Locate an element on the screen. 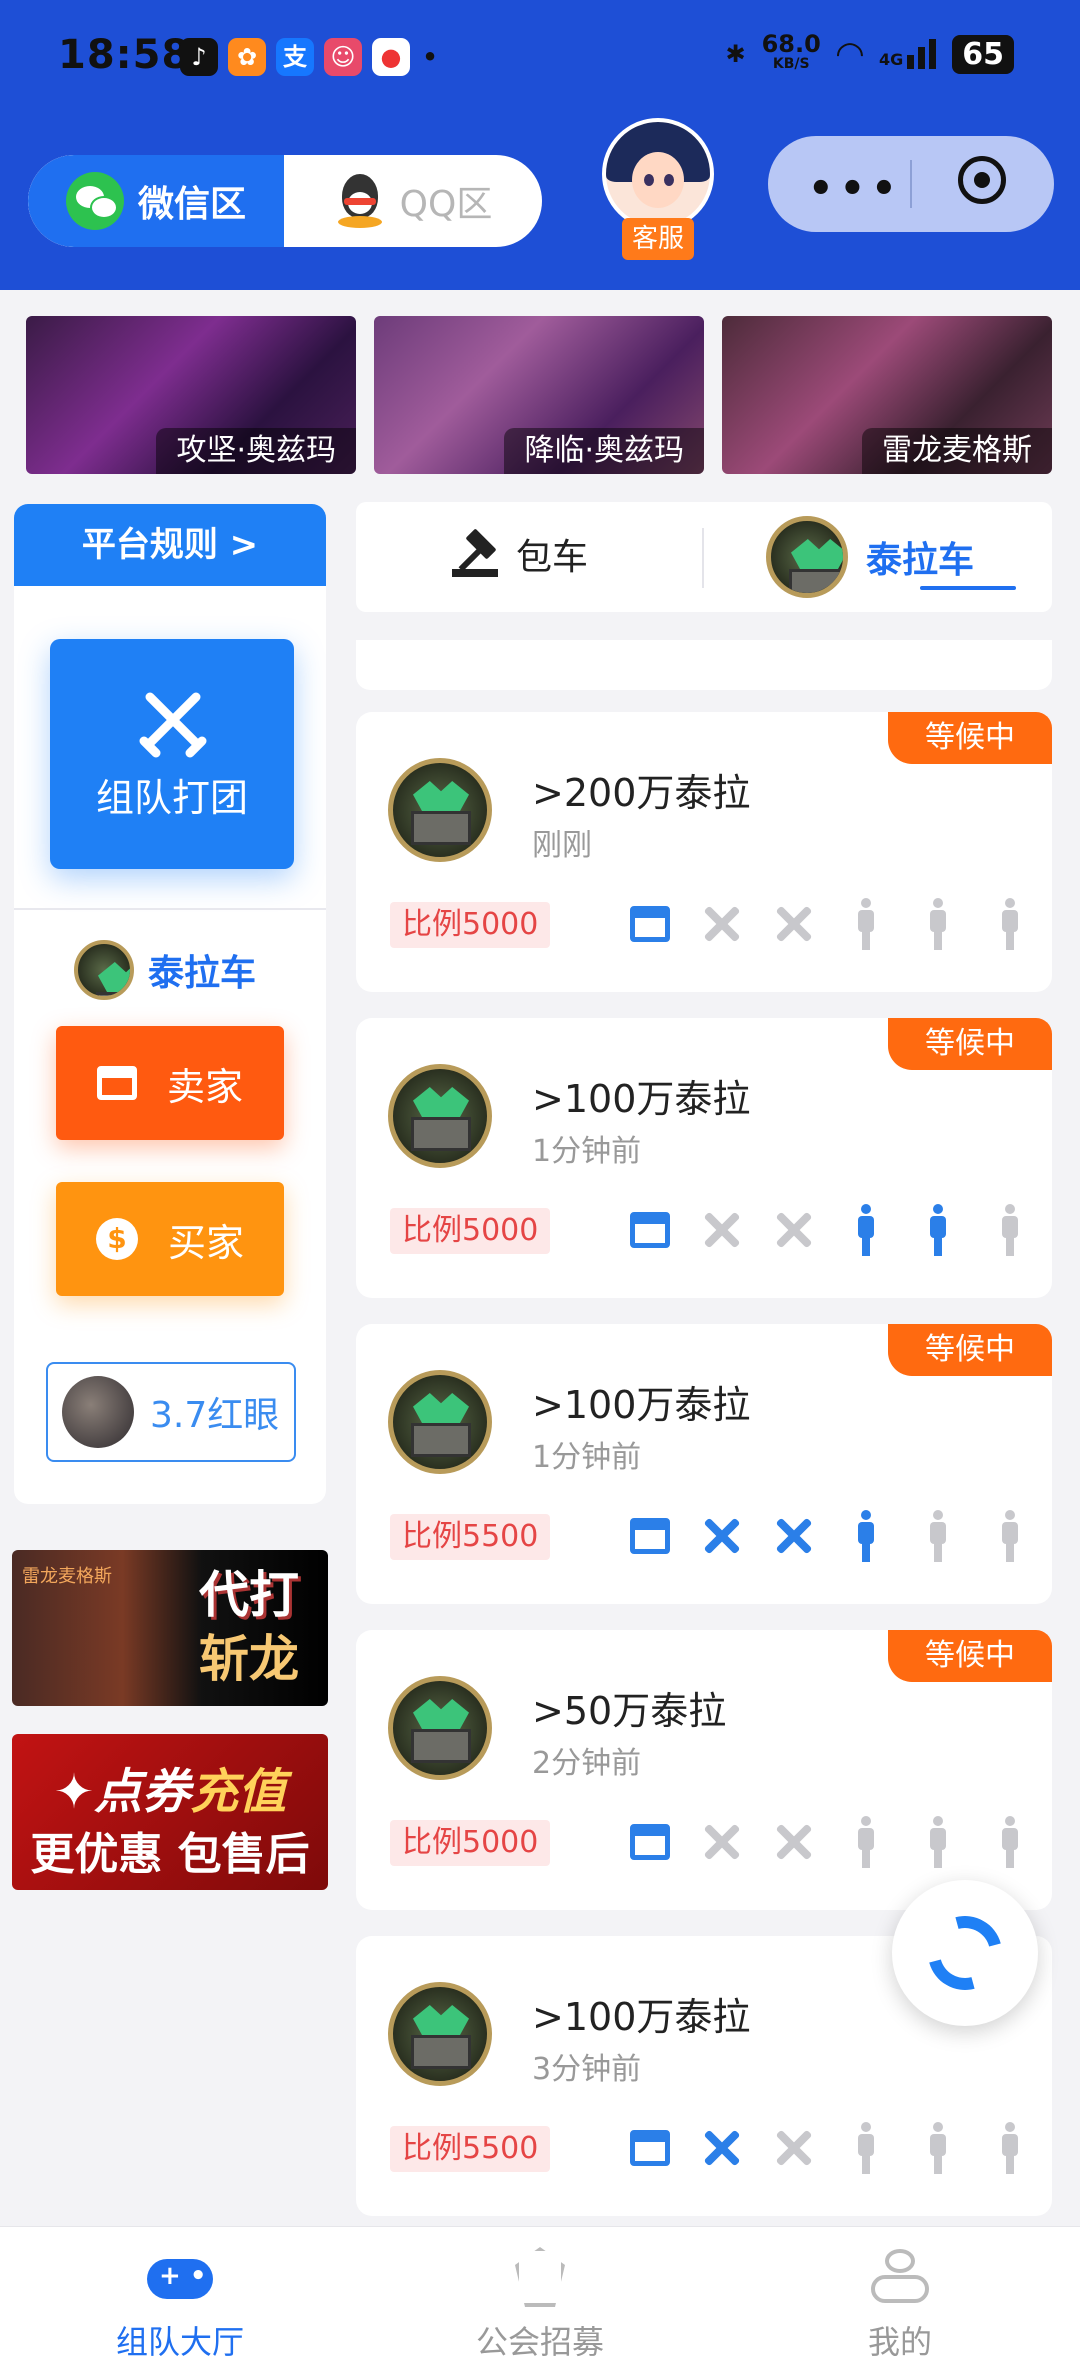 This screenshot has width=1080, height=2377. banner-item: 攻坚·奥兹玛 is located at coordinates (191, 395).